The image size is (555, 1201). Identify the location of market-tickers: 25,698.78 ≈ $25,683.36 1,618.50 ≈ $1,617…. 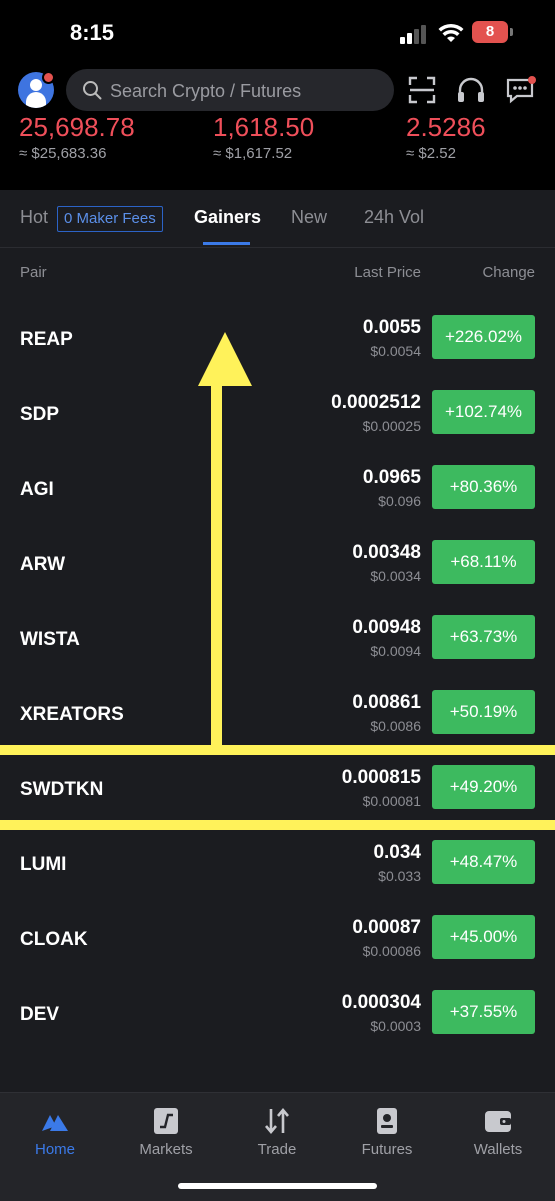
(277, 145).